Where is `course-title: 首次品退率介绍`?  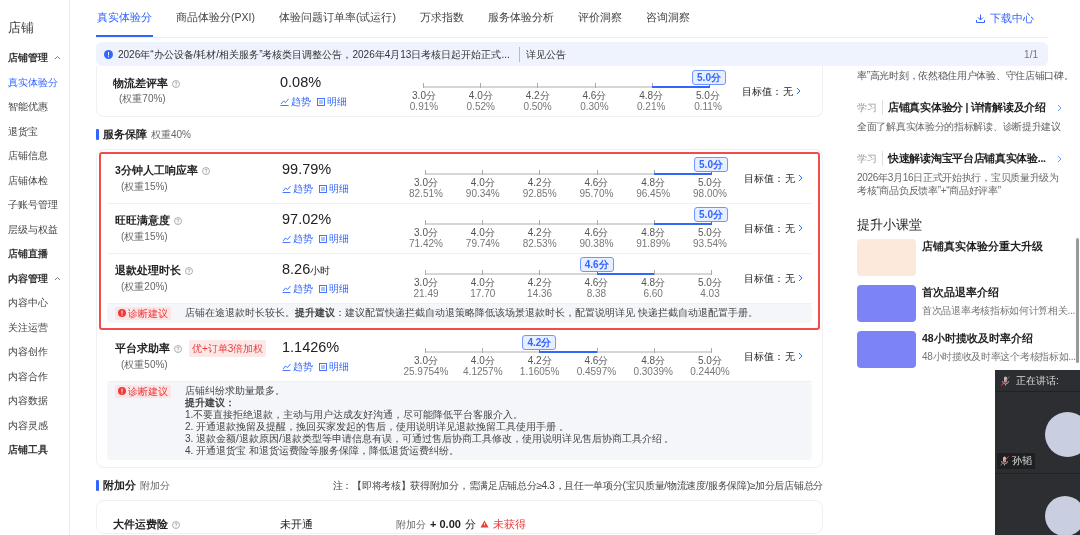 course-title: 首次品退率介绍 is located at coordinates (960, 293).